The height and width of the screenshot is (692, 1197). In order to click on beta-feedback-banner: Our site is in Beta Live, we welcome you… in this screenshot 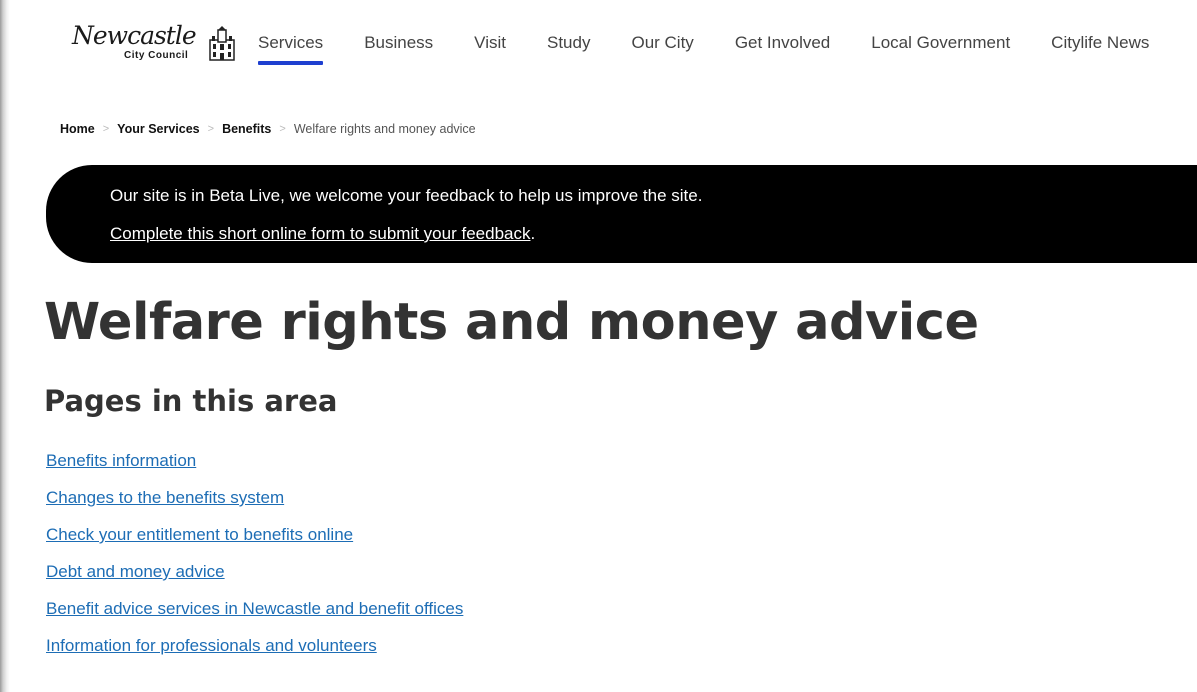, I will do `click(621, 214)`.